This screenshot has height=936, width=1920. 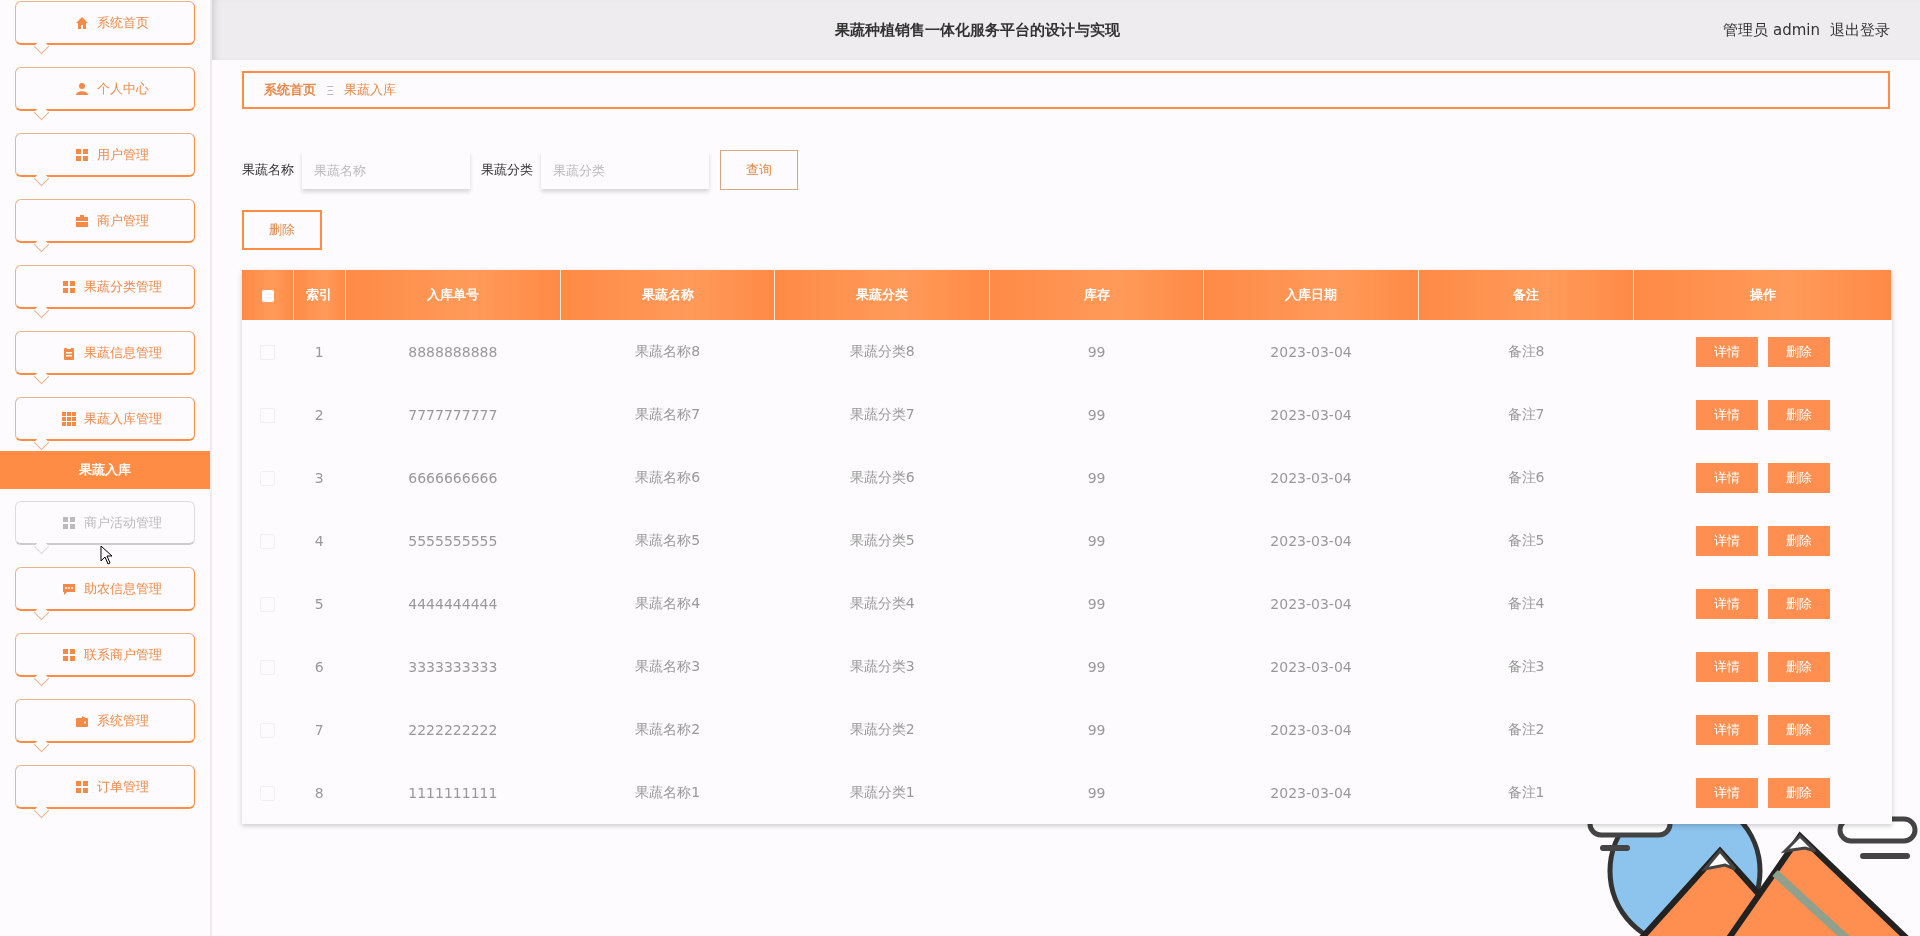 What do you see at coordinates (1526, 540) in the screenshot?
I see `table-cell-text: 备注5` at bounding box center [1526, 540].